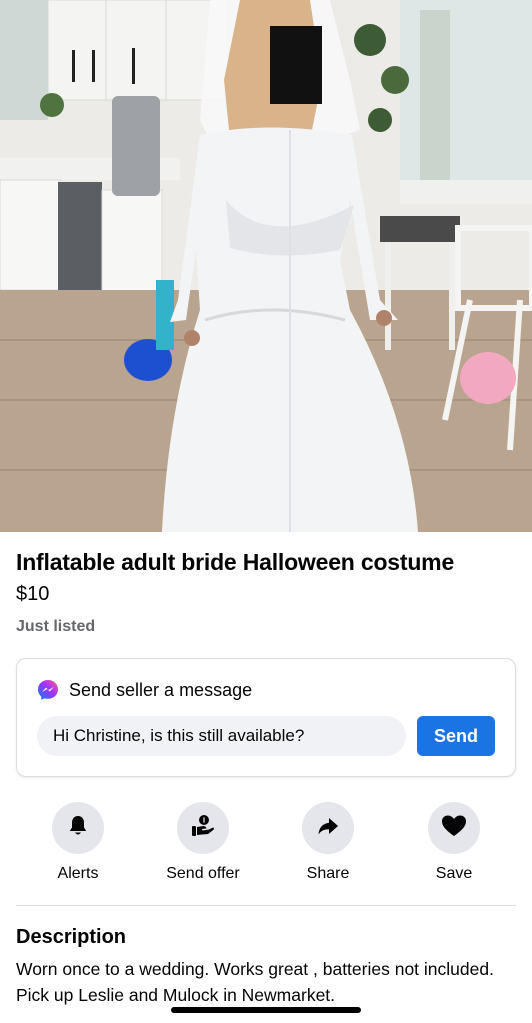 This screenshot has width=532, height=1023. What do you see at coordinates (266, 905) in the screenshot?
I see `section-divider` at bounding box center [266, 905].